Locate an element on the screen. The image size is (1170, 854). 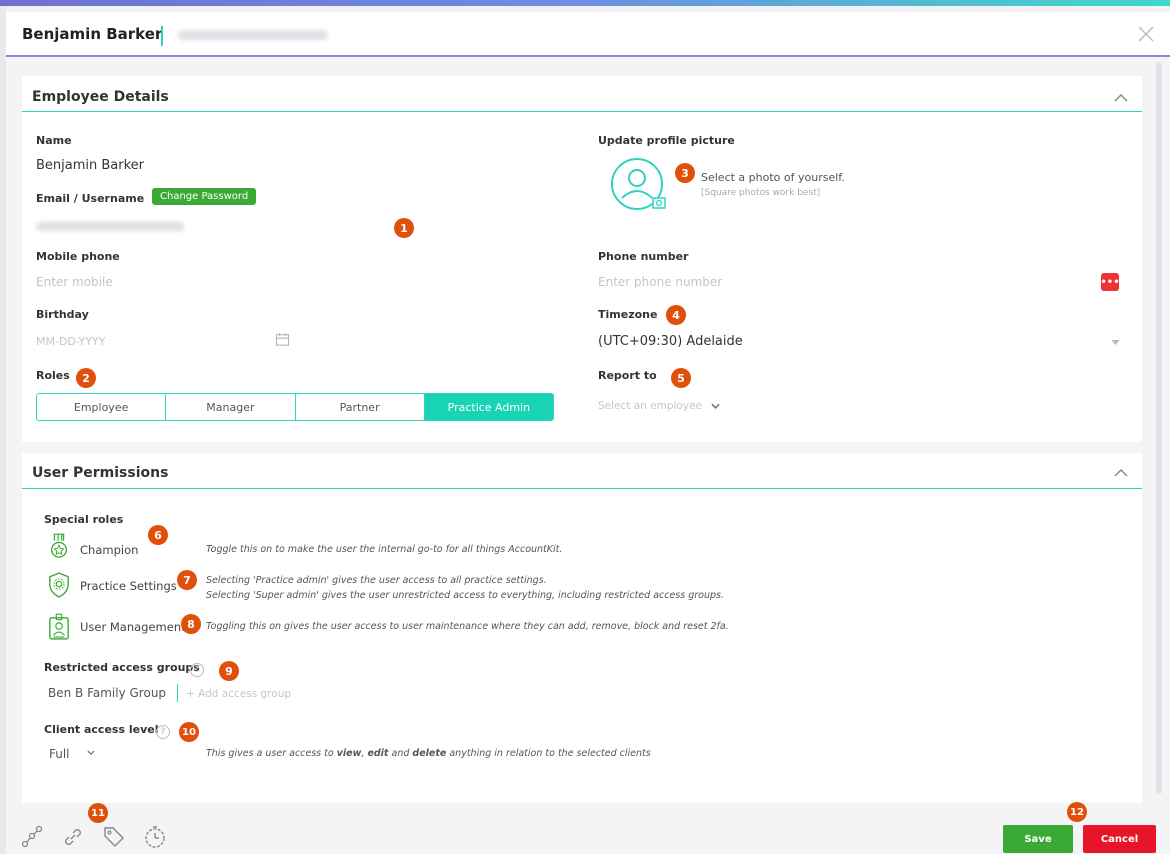
annotation-badge-7: 7 is located at coordinates (187, 580).